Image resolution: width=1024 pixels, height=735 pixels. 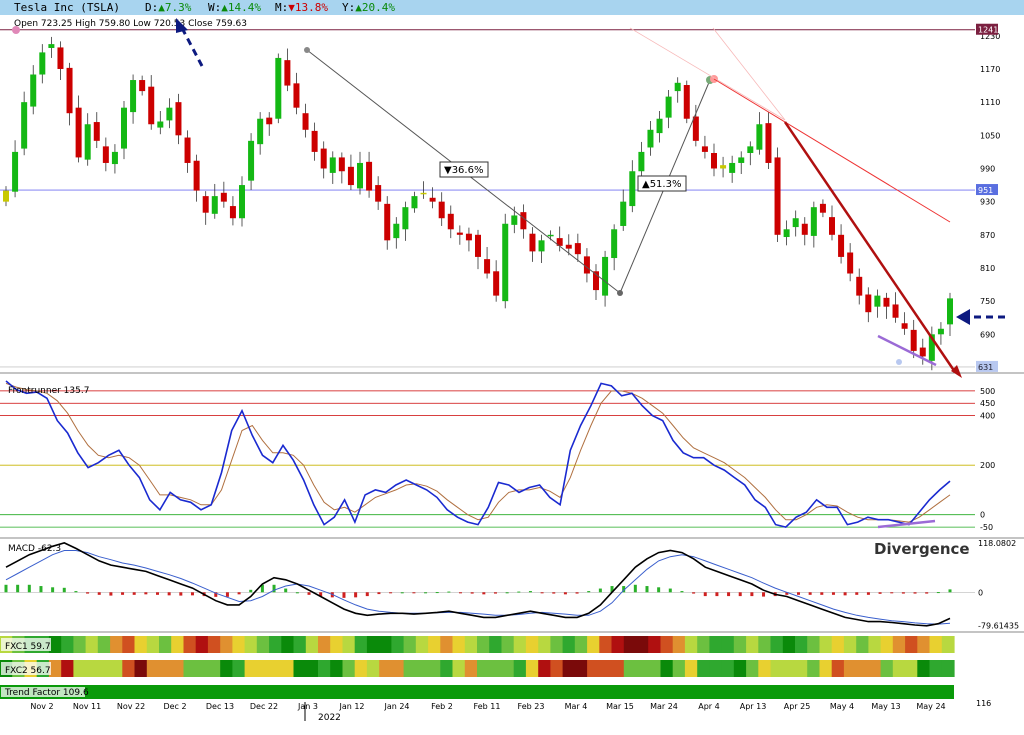 I want to click on osc-tick-label: 0, so click(x=982, y=515).